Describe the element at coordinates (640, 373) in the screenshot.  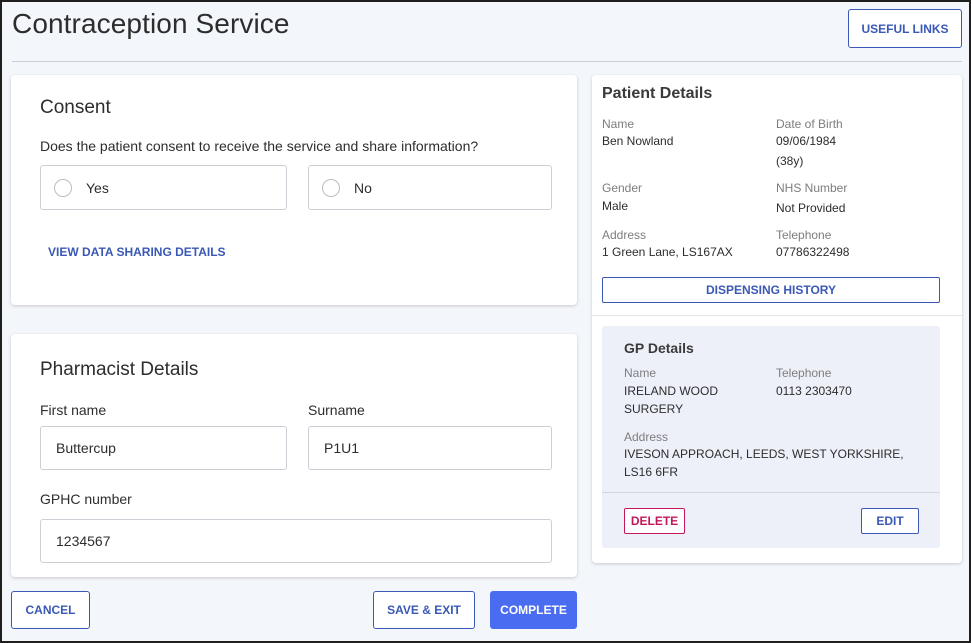
I see `gp-name-label: Name` at that location.